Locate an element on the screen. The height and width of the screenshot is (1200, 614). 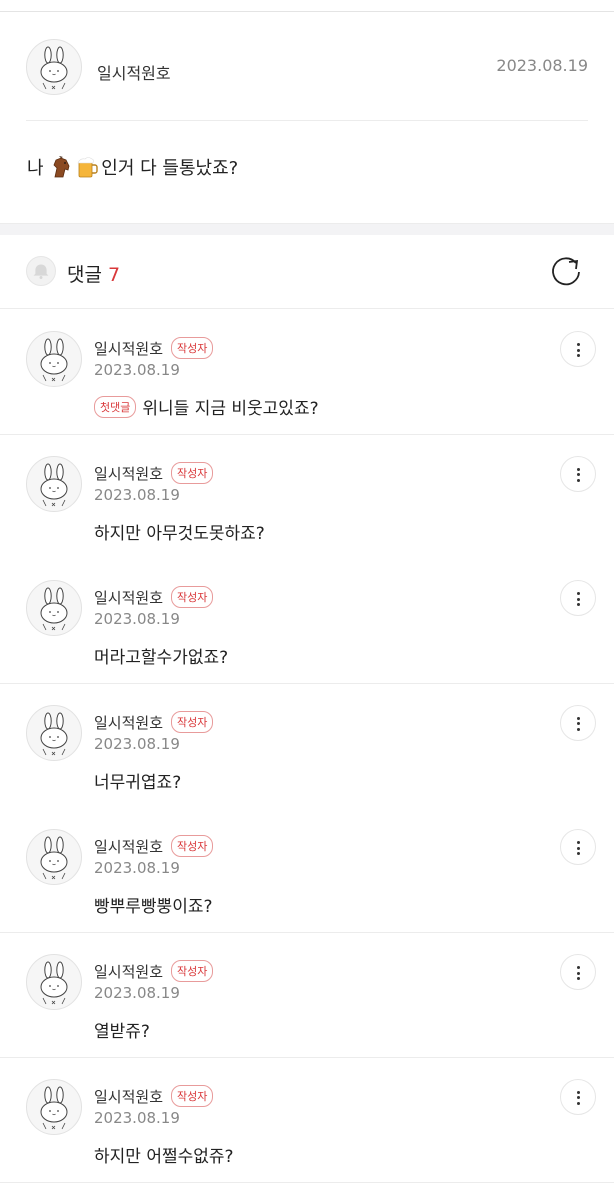
post-date: 2023.08.19 is located at coordinates (542, 65).